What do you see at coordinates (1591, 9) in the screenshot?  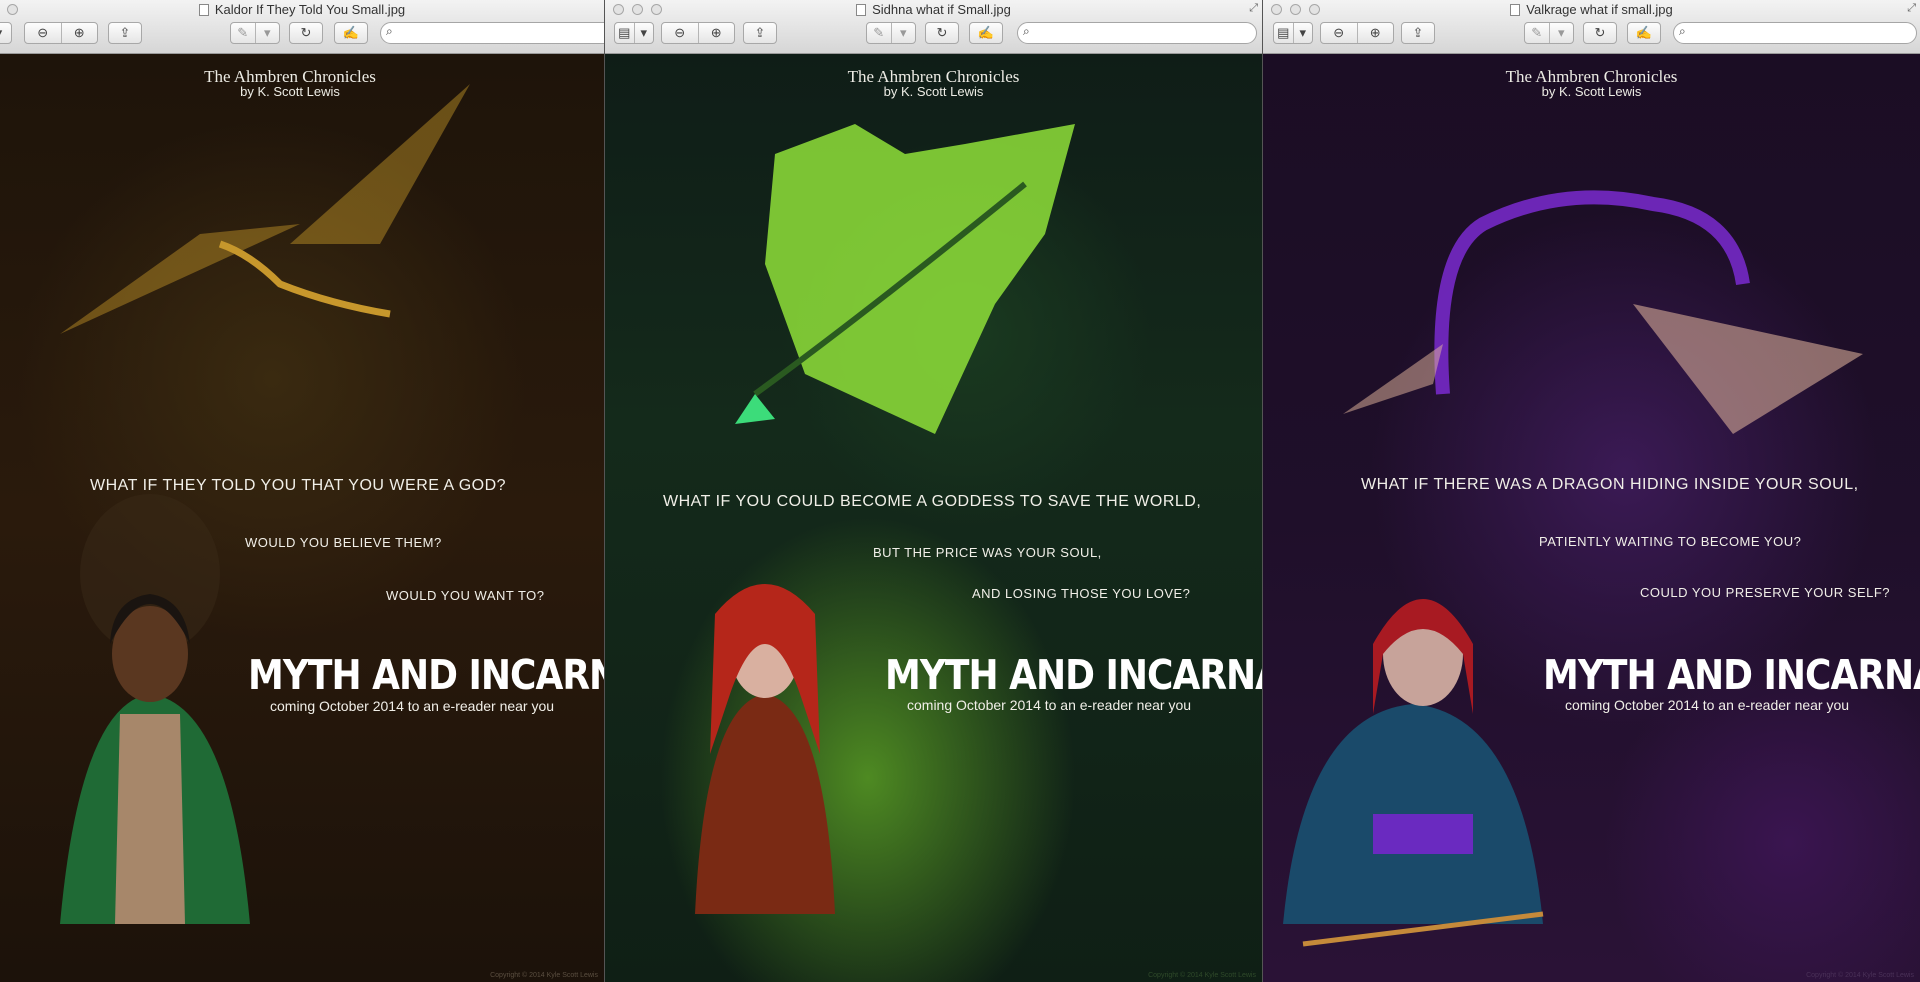 I see `window-title: Valkrage what if small.jpg` at bounding box center [1591, 9].